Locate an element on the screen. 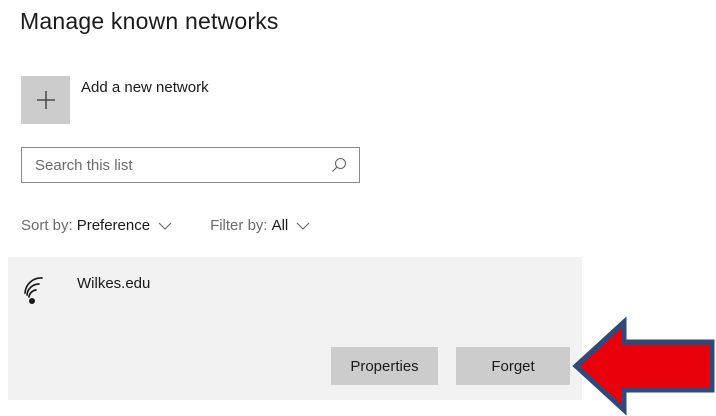  filter-value: All is located at coordinates (280, 225).